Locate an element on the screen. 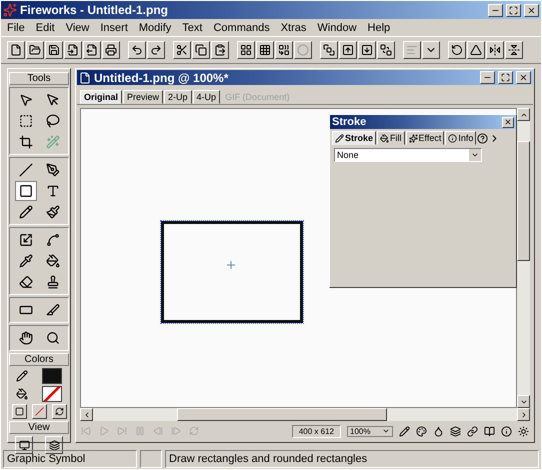 The height and width of the screenshot is (470, 542). crosshair-icon is located at coordinates (231, 265).